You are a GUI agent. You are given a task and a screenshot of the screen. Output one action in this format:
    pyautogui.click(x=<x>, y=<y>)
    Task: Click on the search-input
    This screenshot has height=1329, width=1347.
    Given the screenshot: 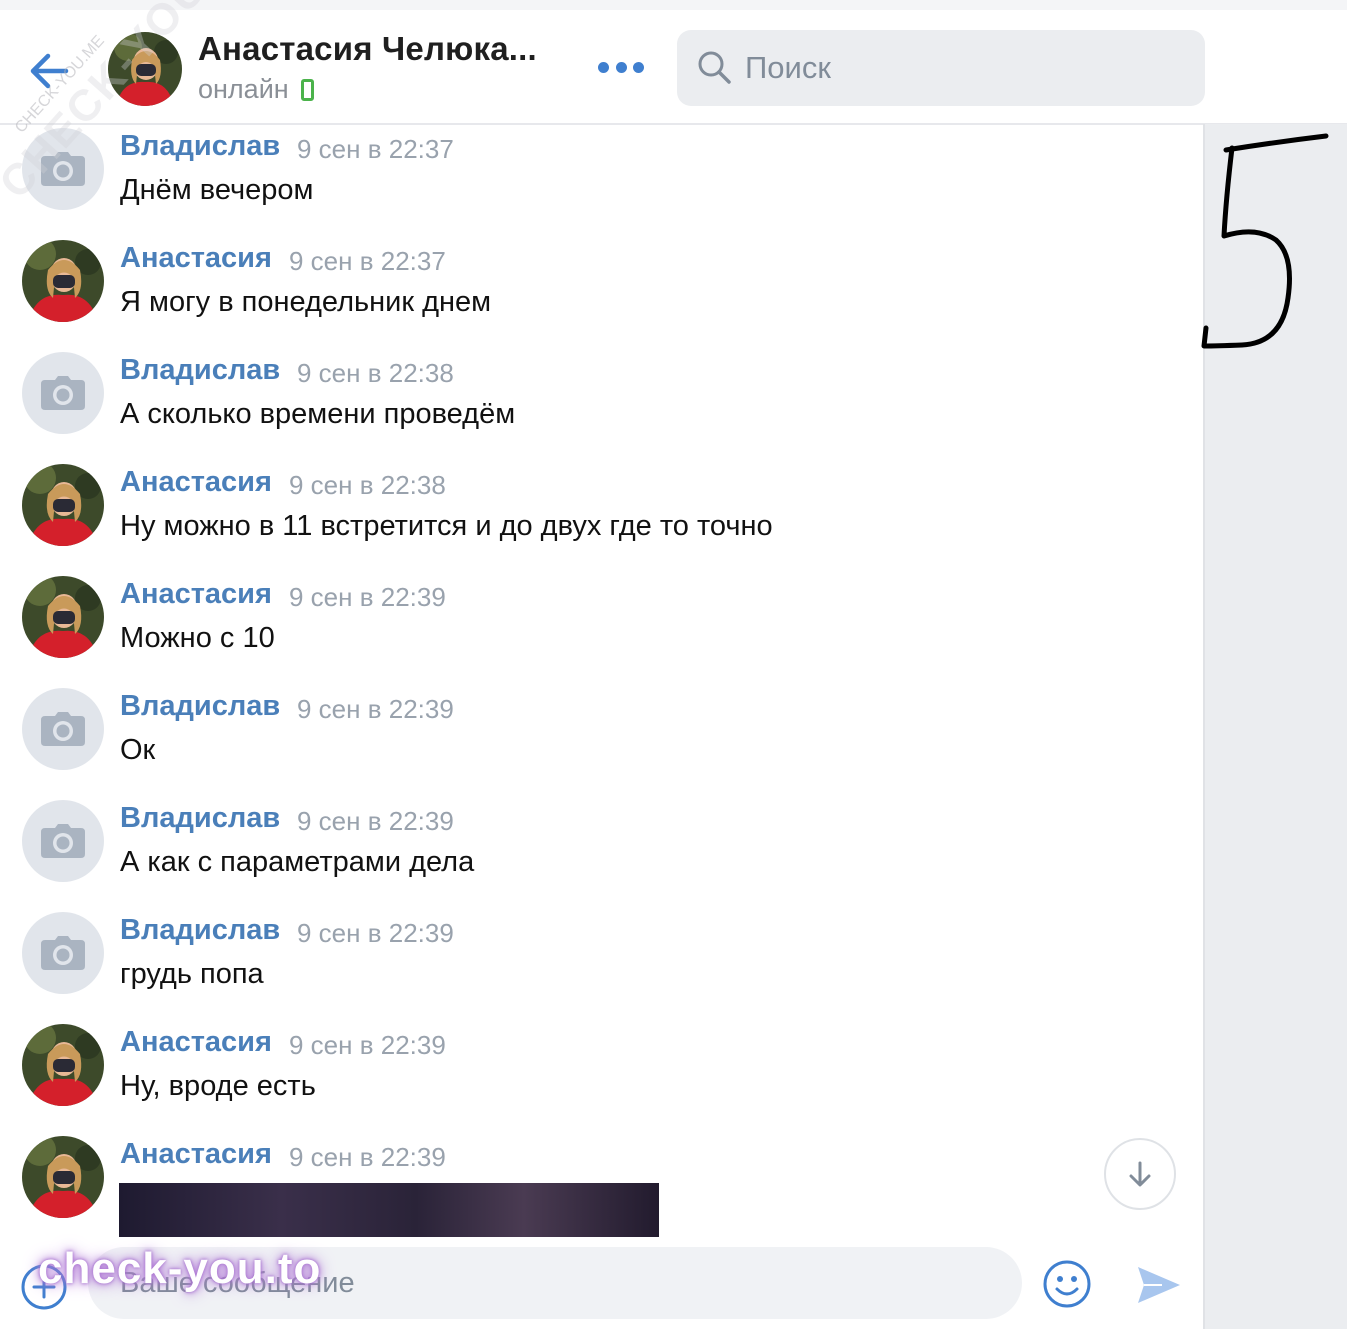 What is the action you would take?
    pyautogui.click(x=965, y=68)
    